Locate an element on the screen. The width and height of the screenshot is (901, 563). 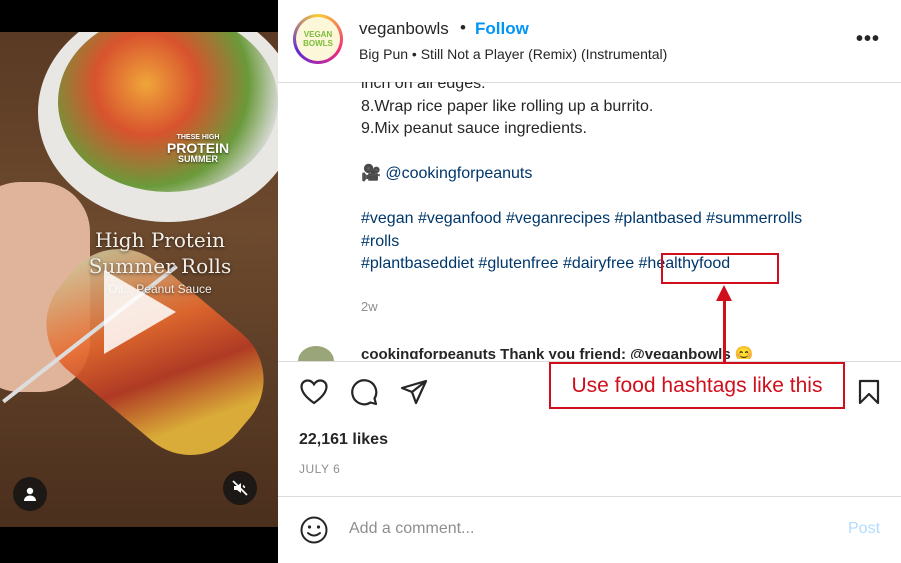
post-button: Post is located at coordinates (864, 529).